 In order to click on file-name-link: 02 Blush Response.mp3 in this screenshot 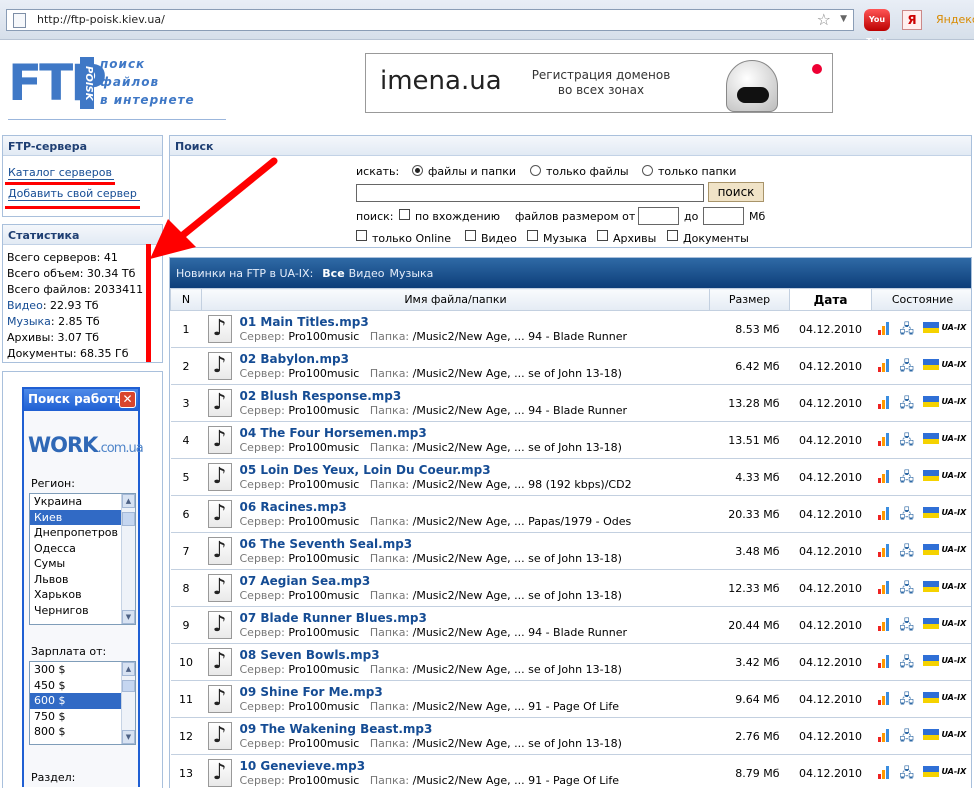, I will do `click(321, 396)`.